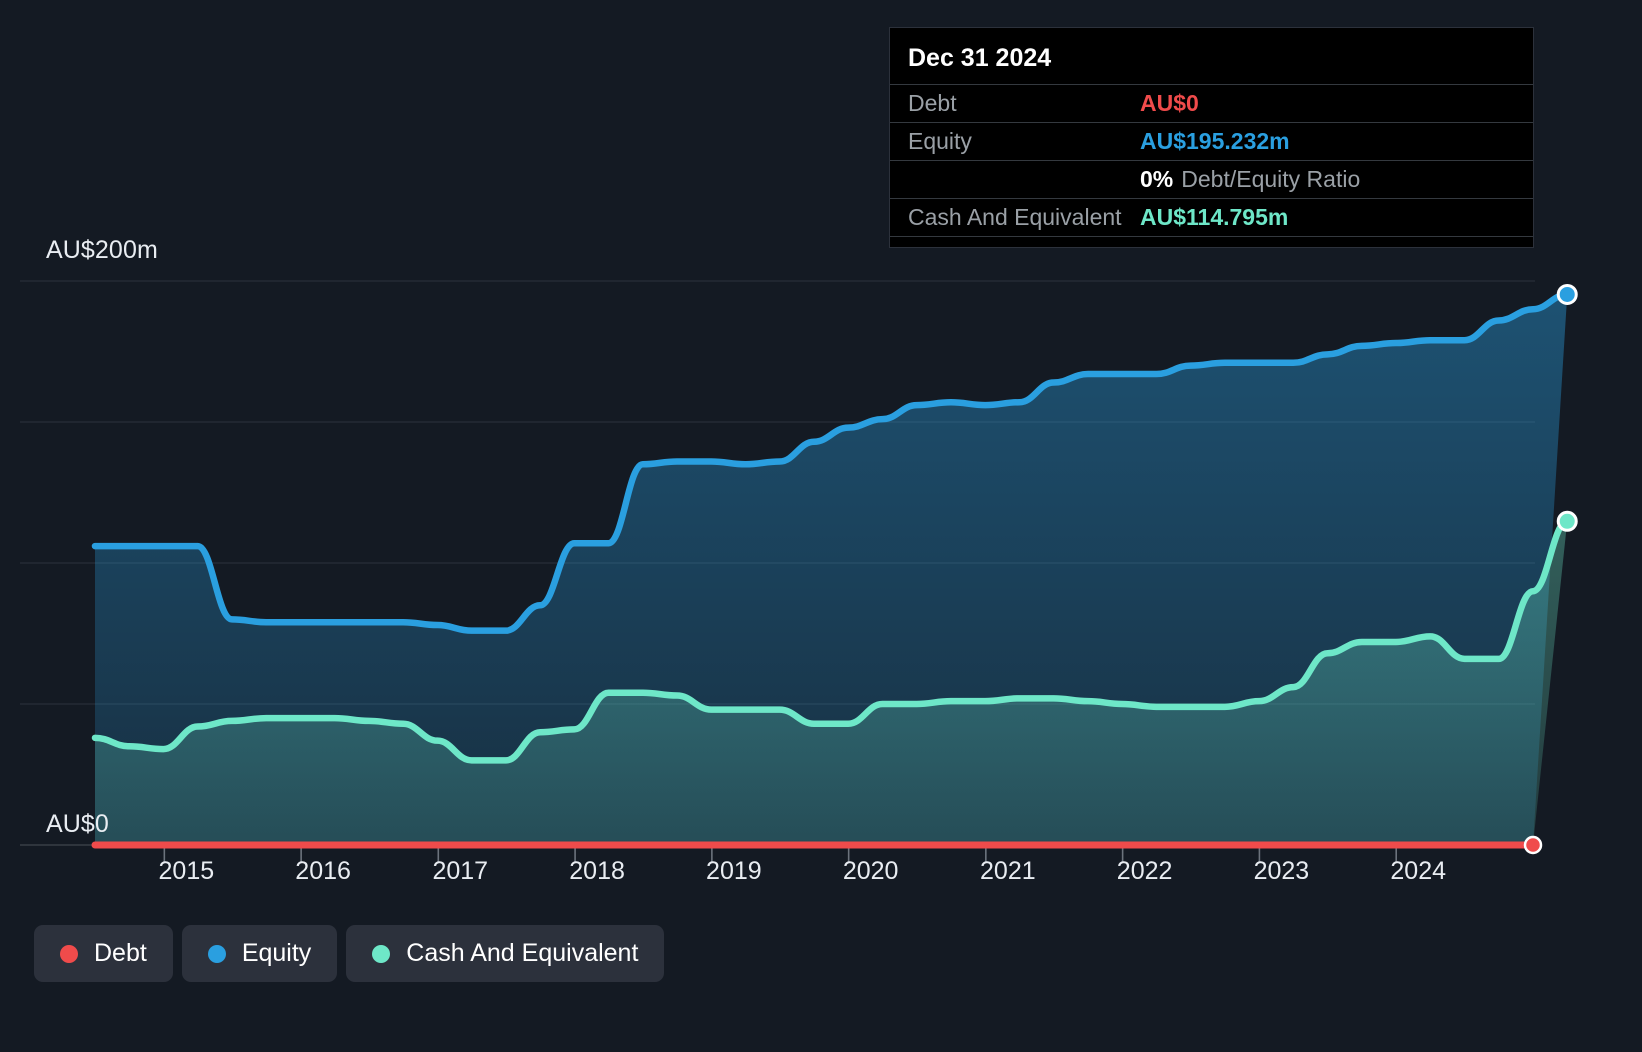  What do you see at coordinates (1215, 141) in the screenshot?
I see `tooltip-value-equity: AU$195.232m` at bounding box center [1215, 141].